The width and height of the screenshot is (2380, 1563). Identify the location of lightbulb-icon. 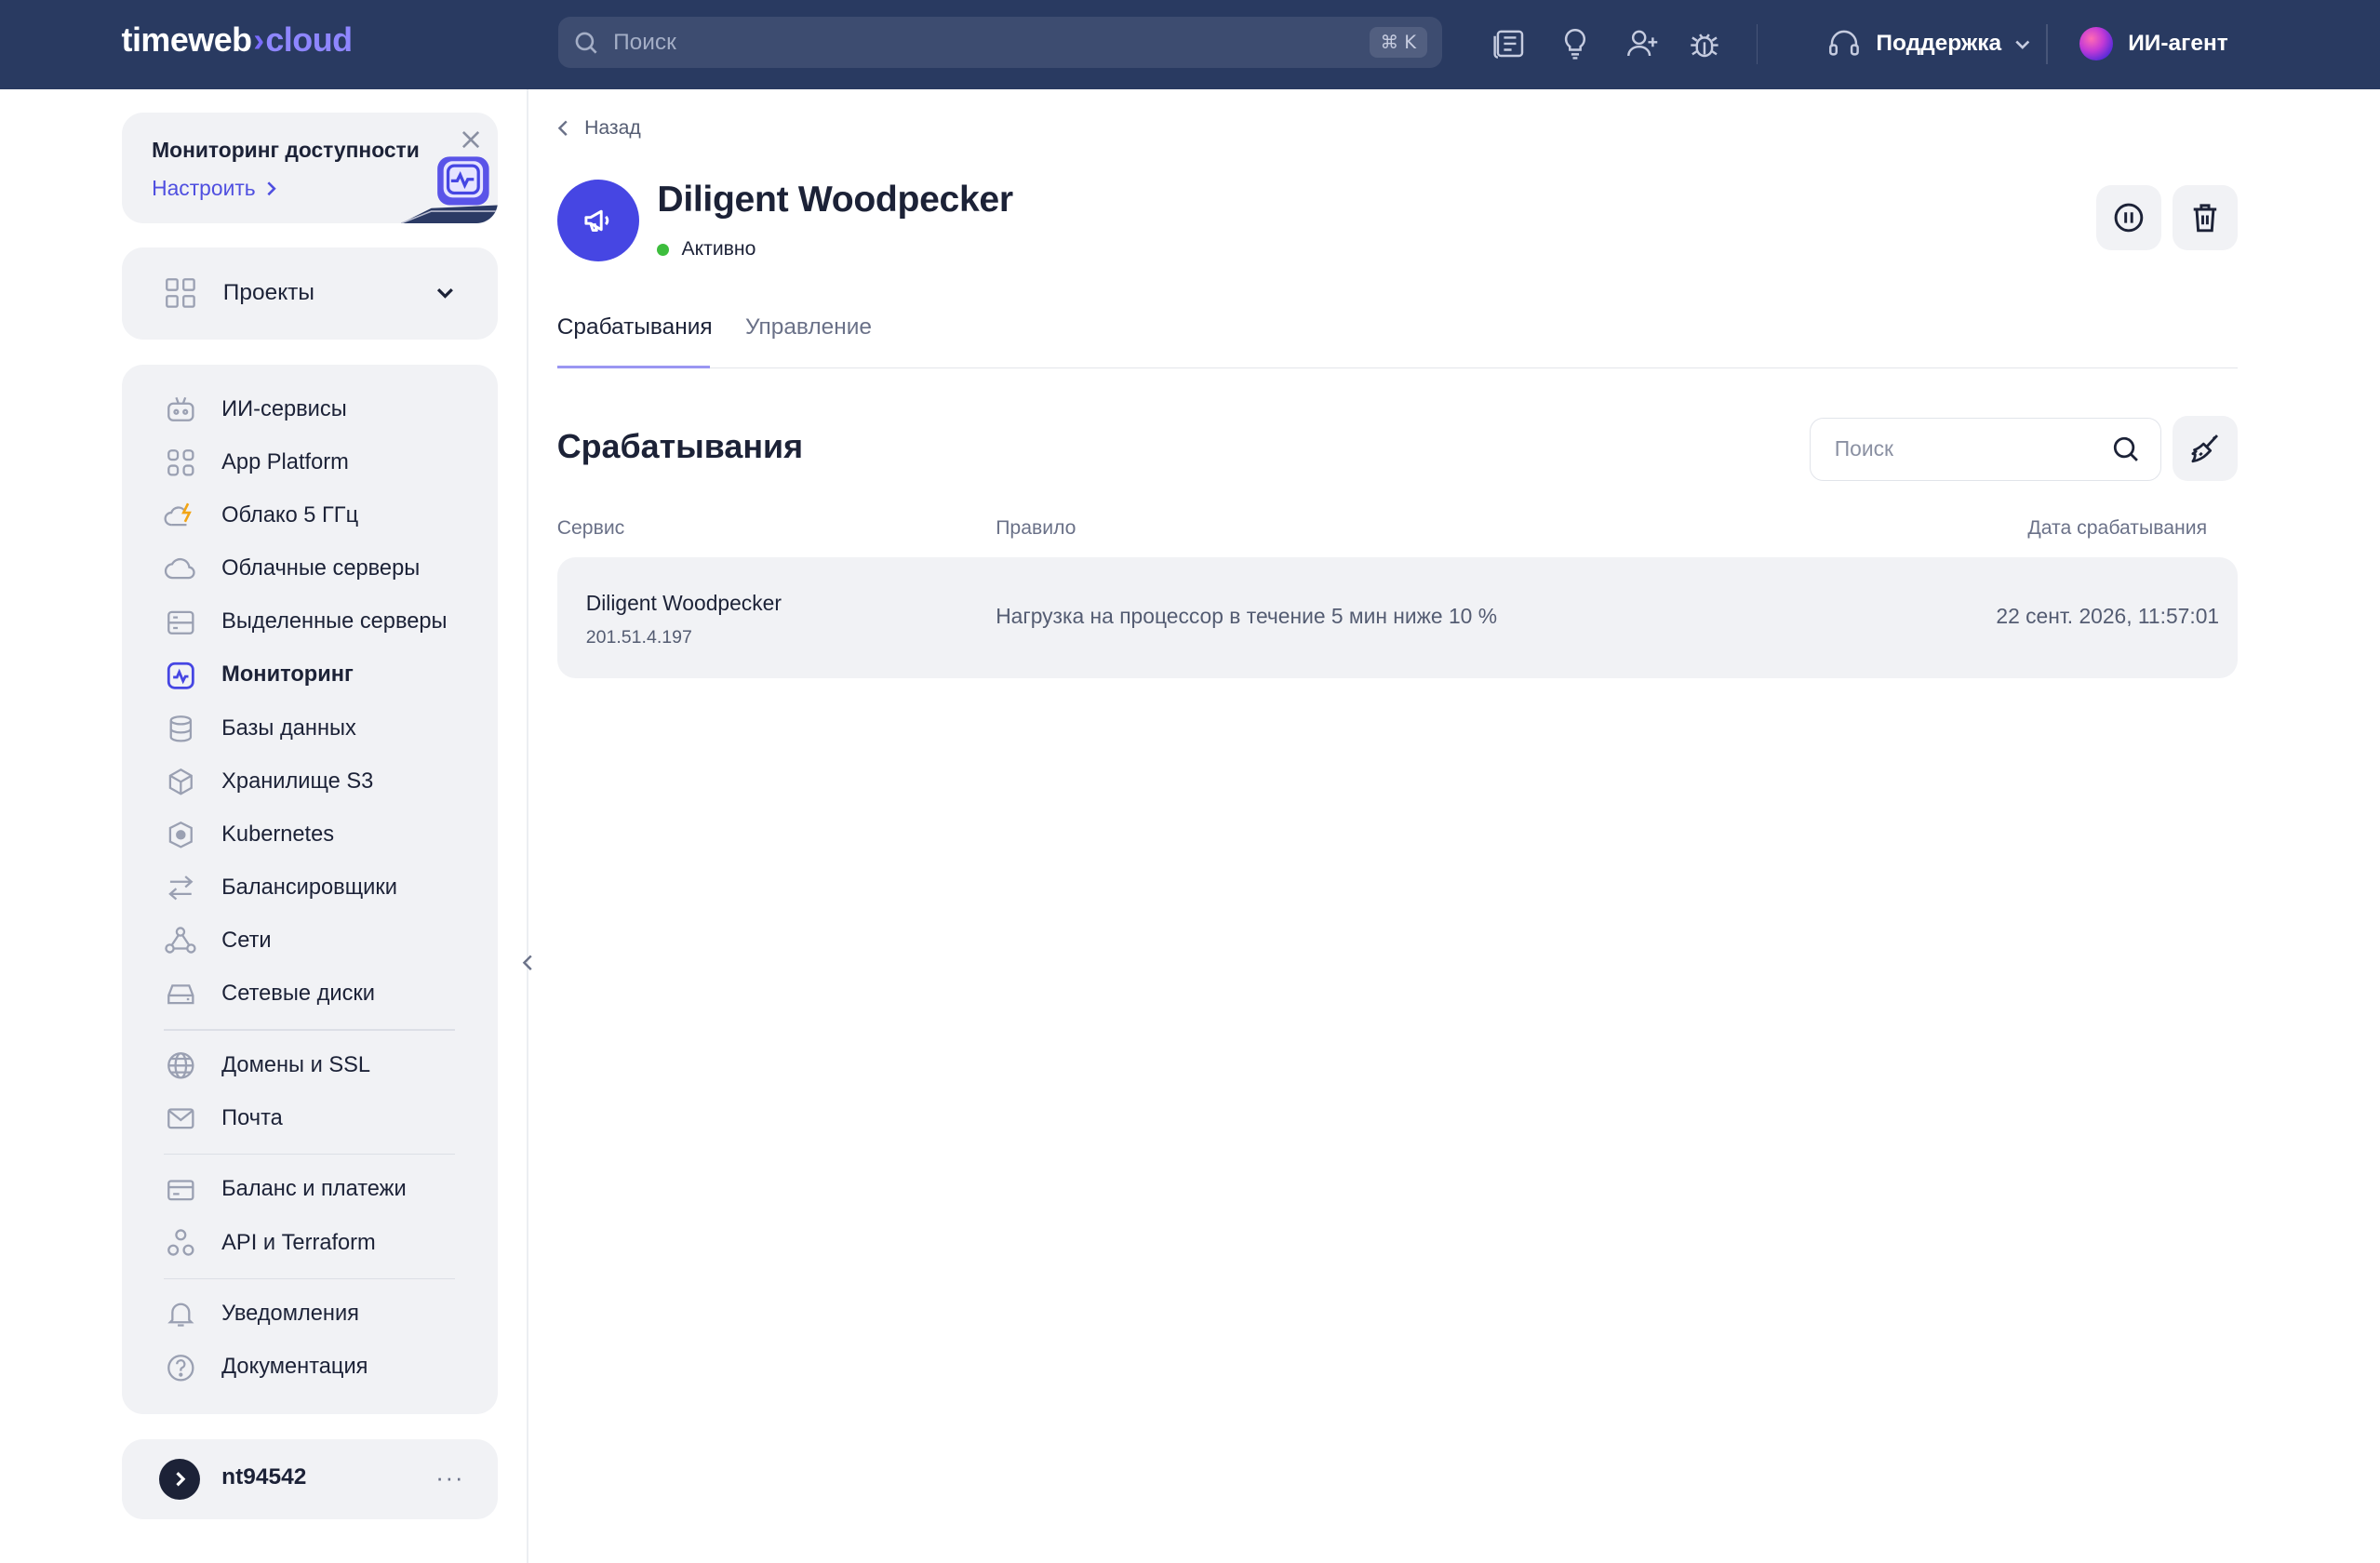
(1576, 44).